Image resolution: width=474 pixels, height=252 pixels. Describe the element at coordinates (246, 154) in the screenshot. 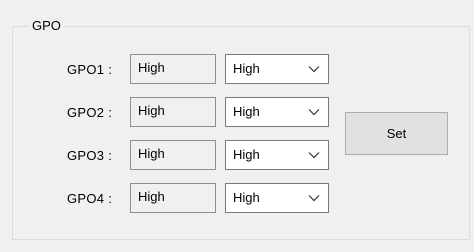

I see `gpo3-level-value: High` at that location.